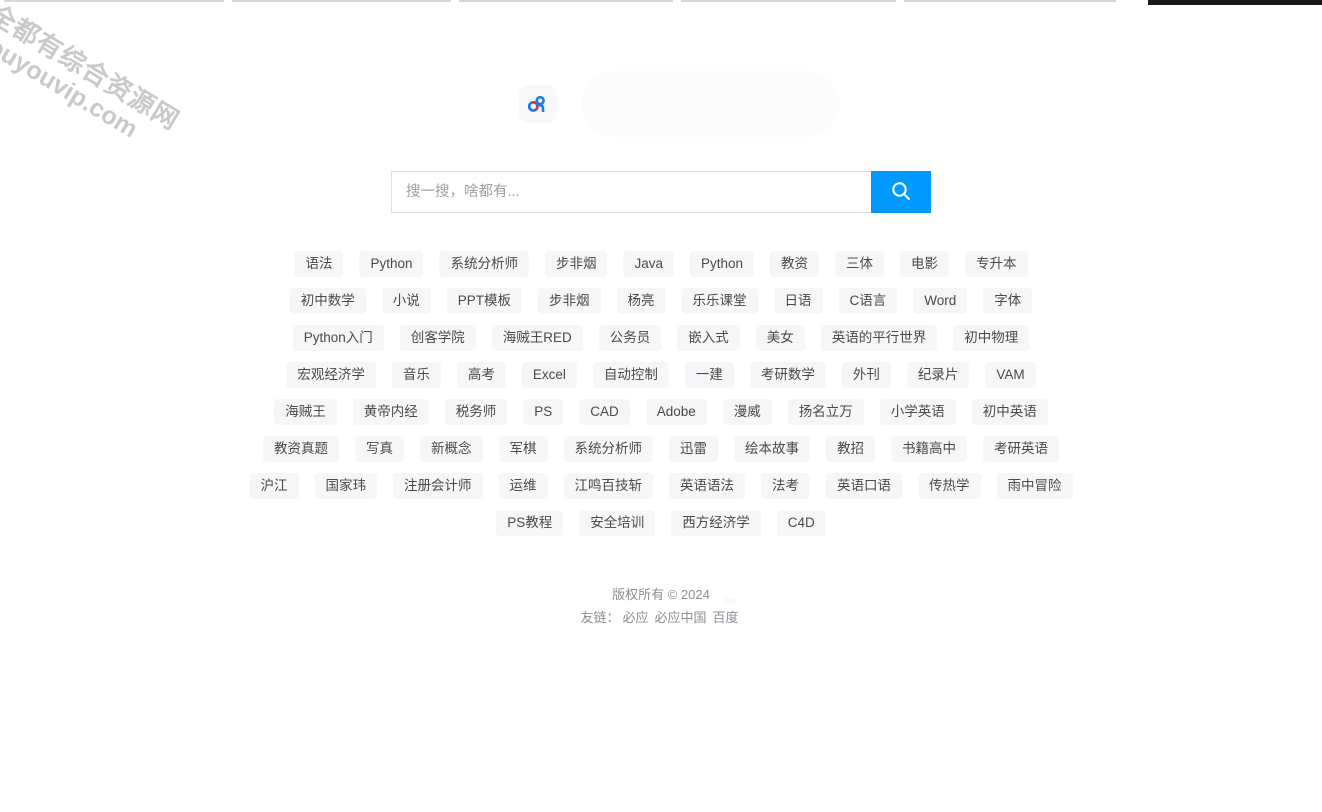  Describe the element at coordinates (604, 412) in the screenshot. I see `hot-keyword-tag: CAD` at that location.